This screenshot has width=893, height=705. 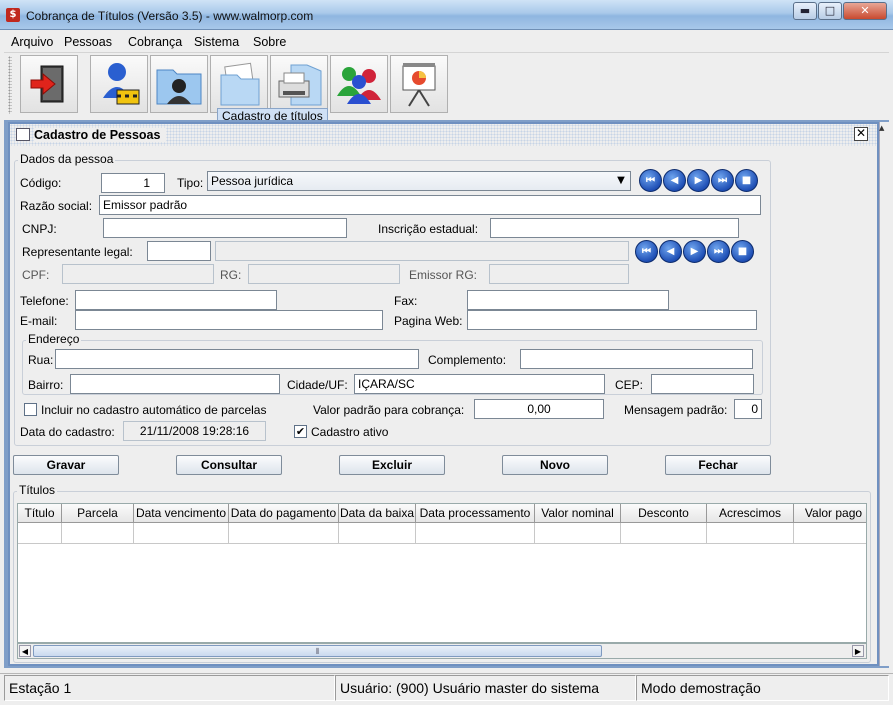 What do you see at coordinates (612, 320) in the screenshot?
I see `pagina-web-input` at bounding box center [612, 320].